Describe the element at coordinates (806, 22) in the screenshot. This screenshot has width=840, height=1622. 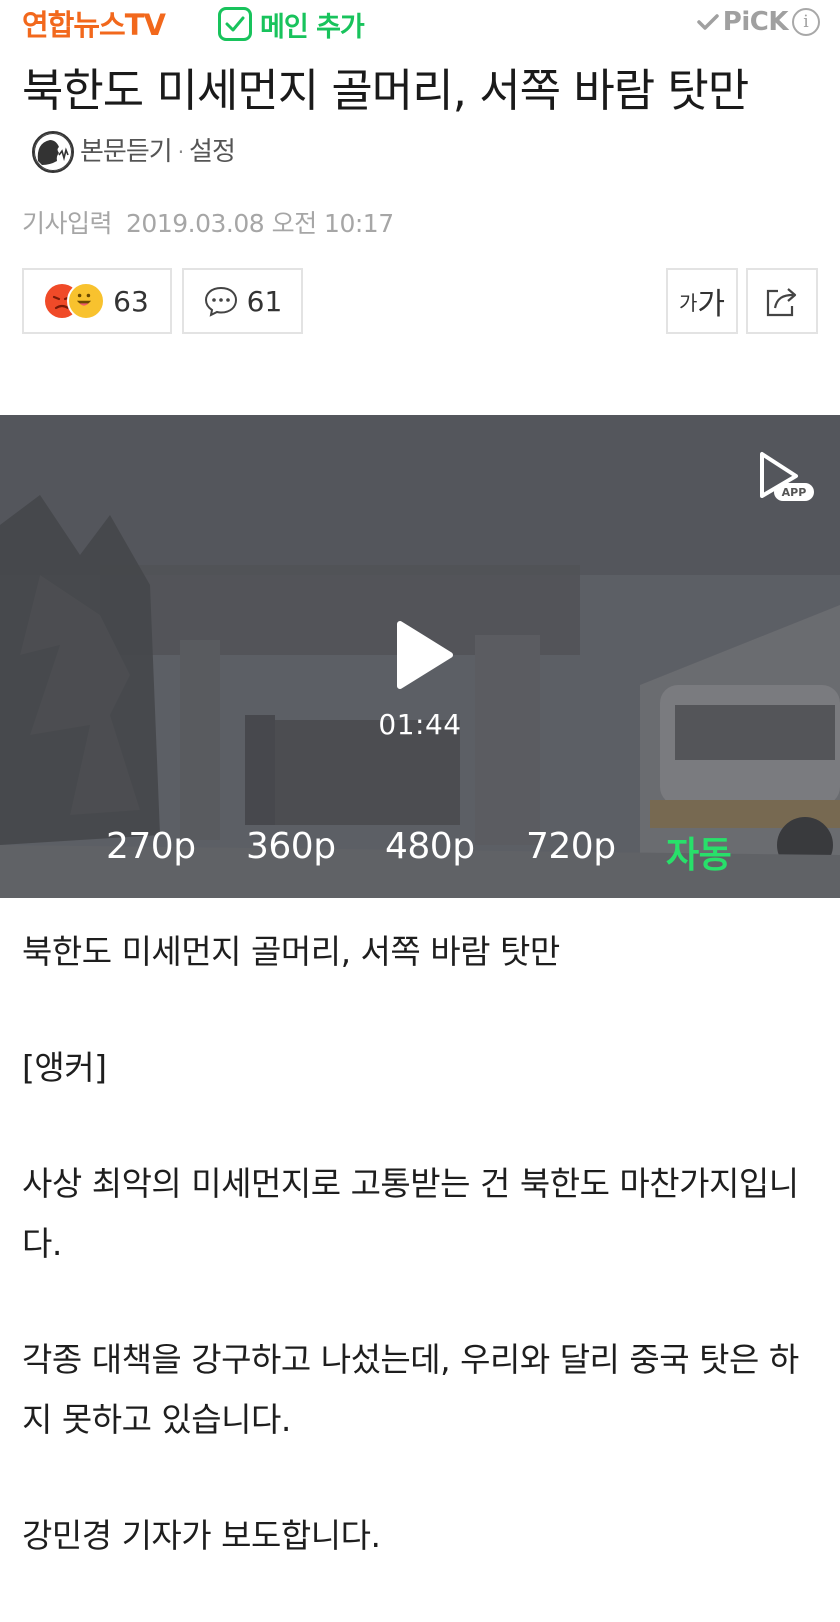
I see `info-icon: i` at that location.